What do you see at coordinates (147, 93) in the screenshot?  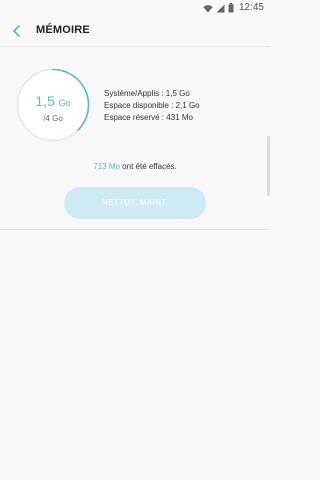 I see `detail-system-apps: Système/Applis : 1,5 Go` at bounding box center [147, 93].